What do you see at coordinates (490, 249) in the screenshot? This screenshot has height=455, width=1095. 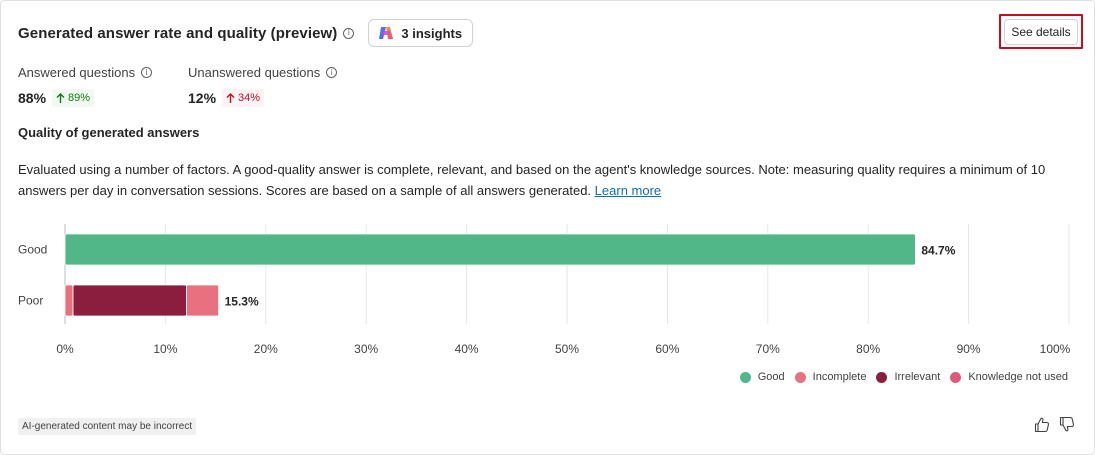 I see `bar-segment-good` at bounding box center [490, 249].